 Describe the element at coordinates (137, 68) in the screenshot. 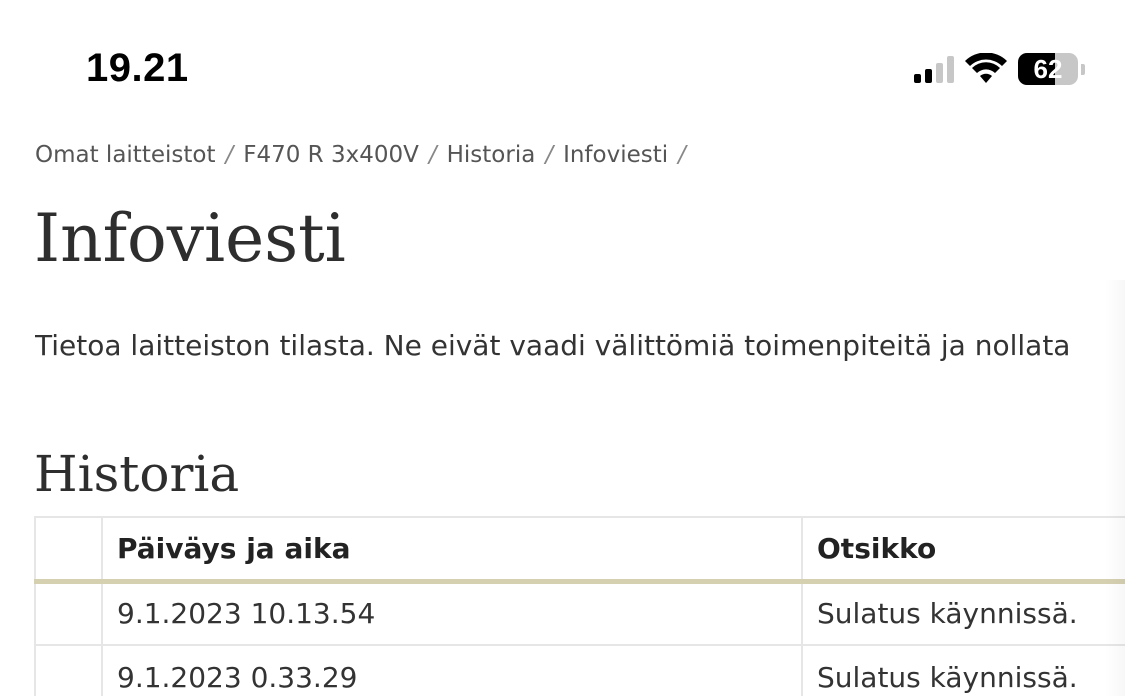

I see `status-time: 19.21` at that location.